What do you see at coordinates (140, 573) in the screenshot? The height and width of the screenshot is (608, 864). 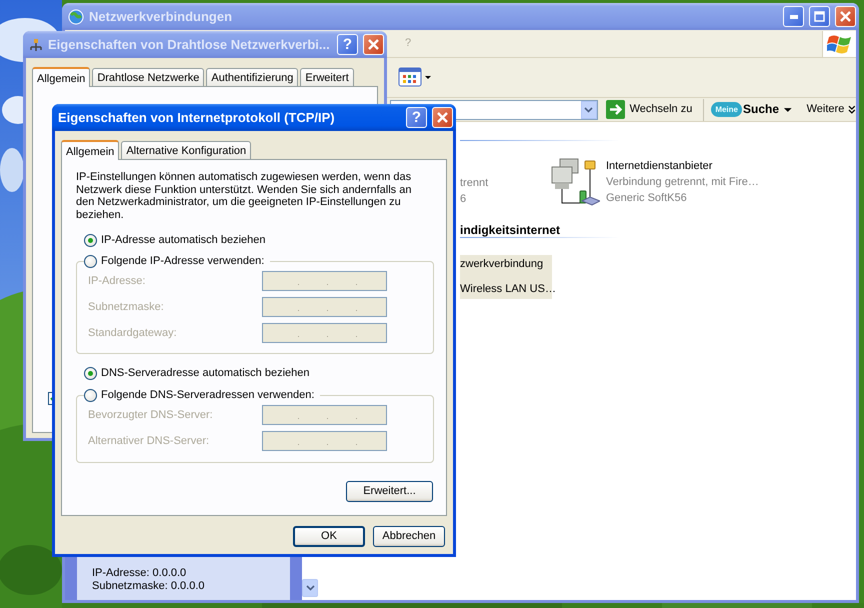 I see `details-text: IP-Adresse: 0.0.0.0` at bounding box center [140, 573].